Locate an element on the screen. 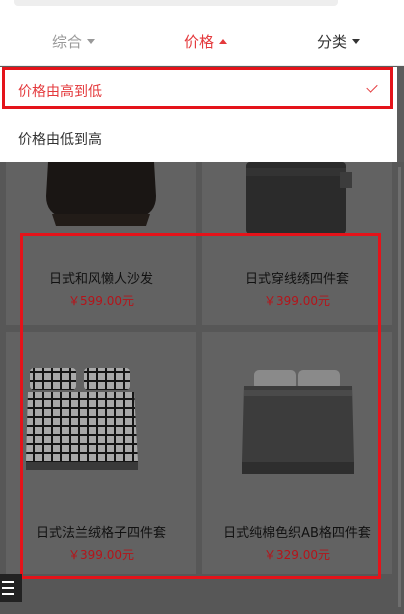  product-name: 日式和风懒人沙发 is located at coordinates (100, 279).